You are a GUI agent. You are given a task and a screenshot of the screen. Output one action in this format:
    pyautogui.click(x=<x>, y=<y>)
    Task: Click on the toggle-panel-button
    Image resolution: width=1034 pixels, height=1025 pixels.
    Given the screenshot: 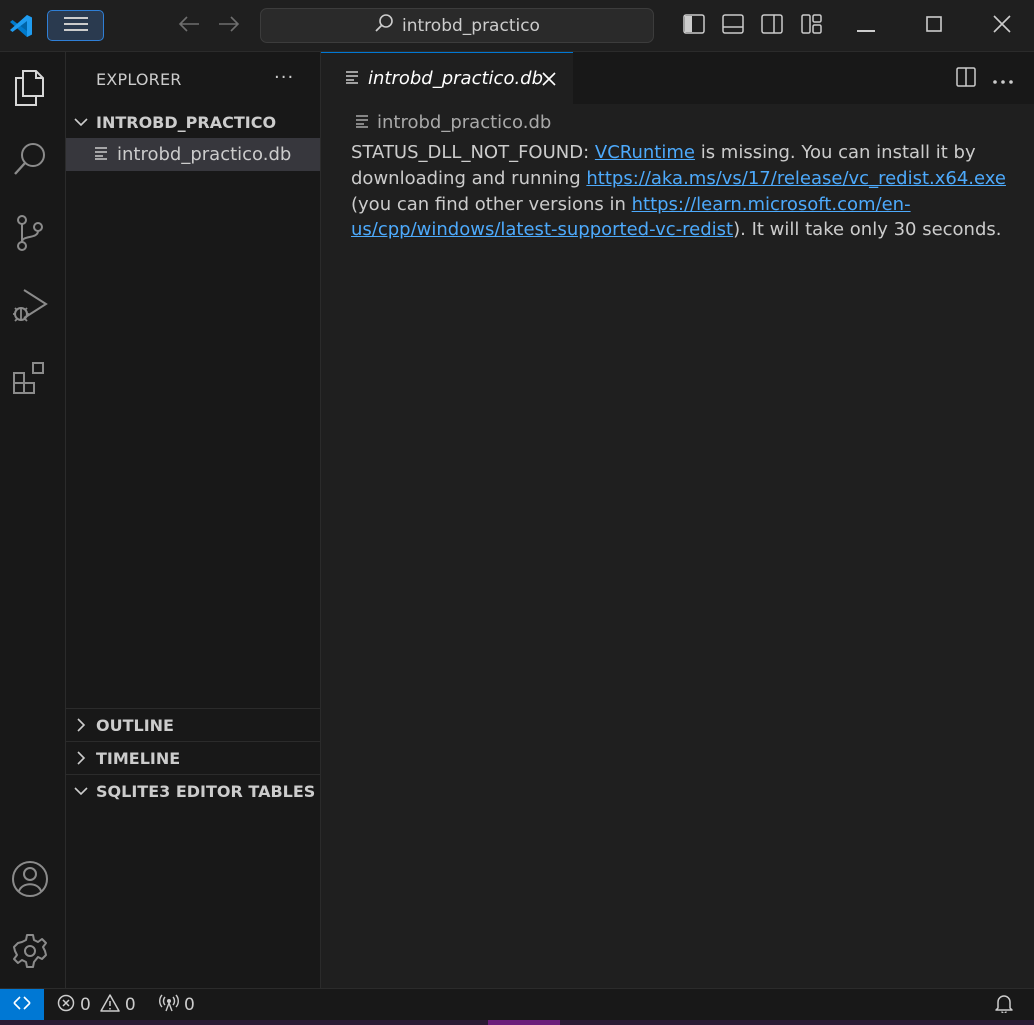 What is the action you would take?
    pyautogui.click(x=733, y=26)
    